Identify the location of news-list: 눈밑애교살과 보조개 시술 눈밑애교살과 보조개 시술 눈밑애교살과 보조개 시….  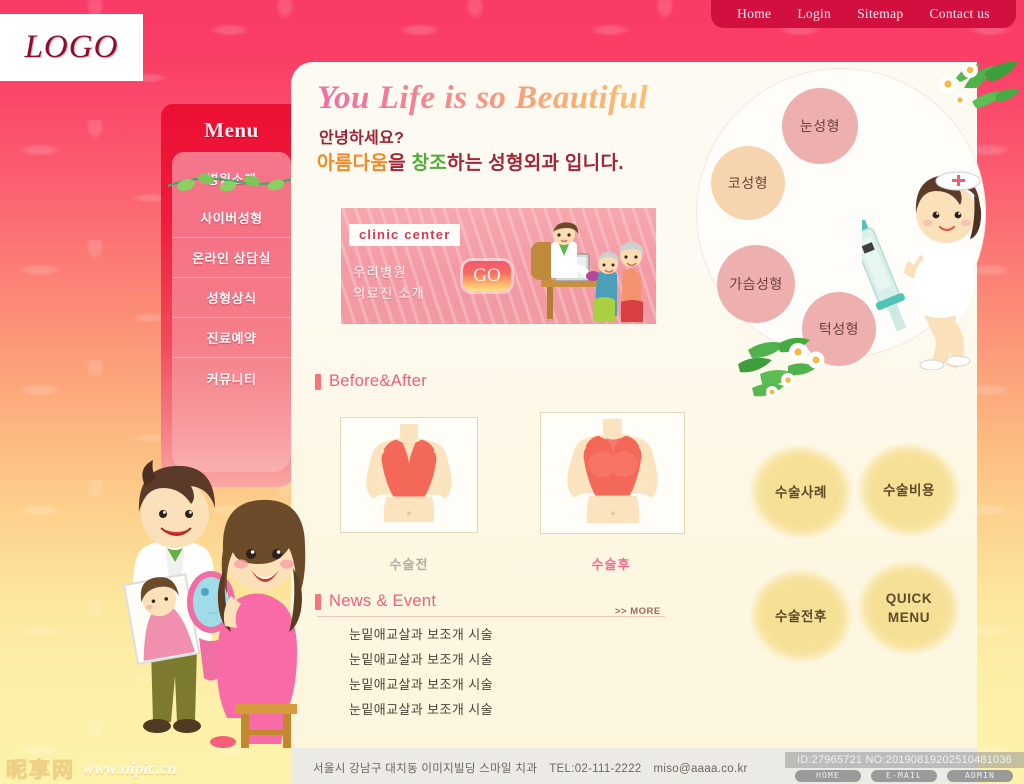
(421, 672).